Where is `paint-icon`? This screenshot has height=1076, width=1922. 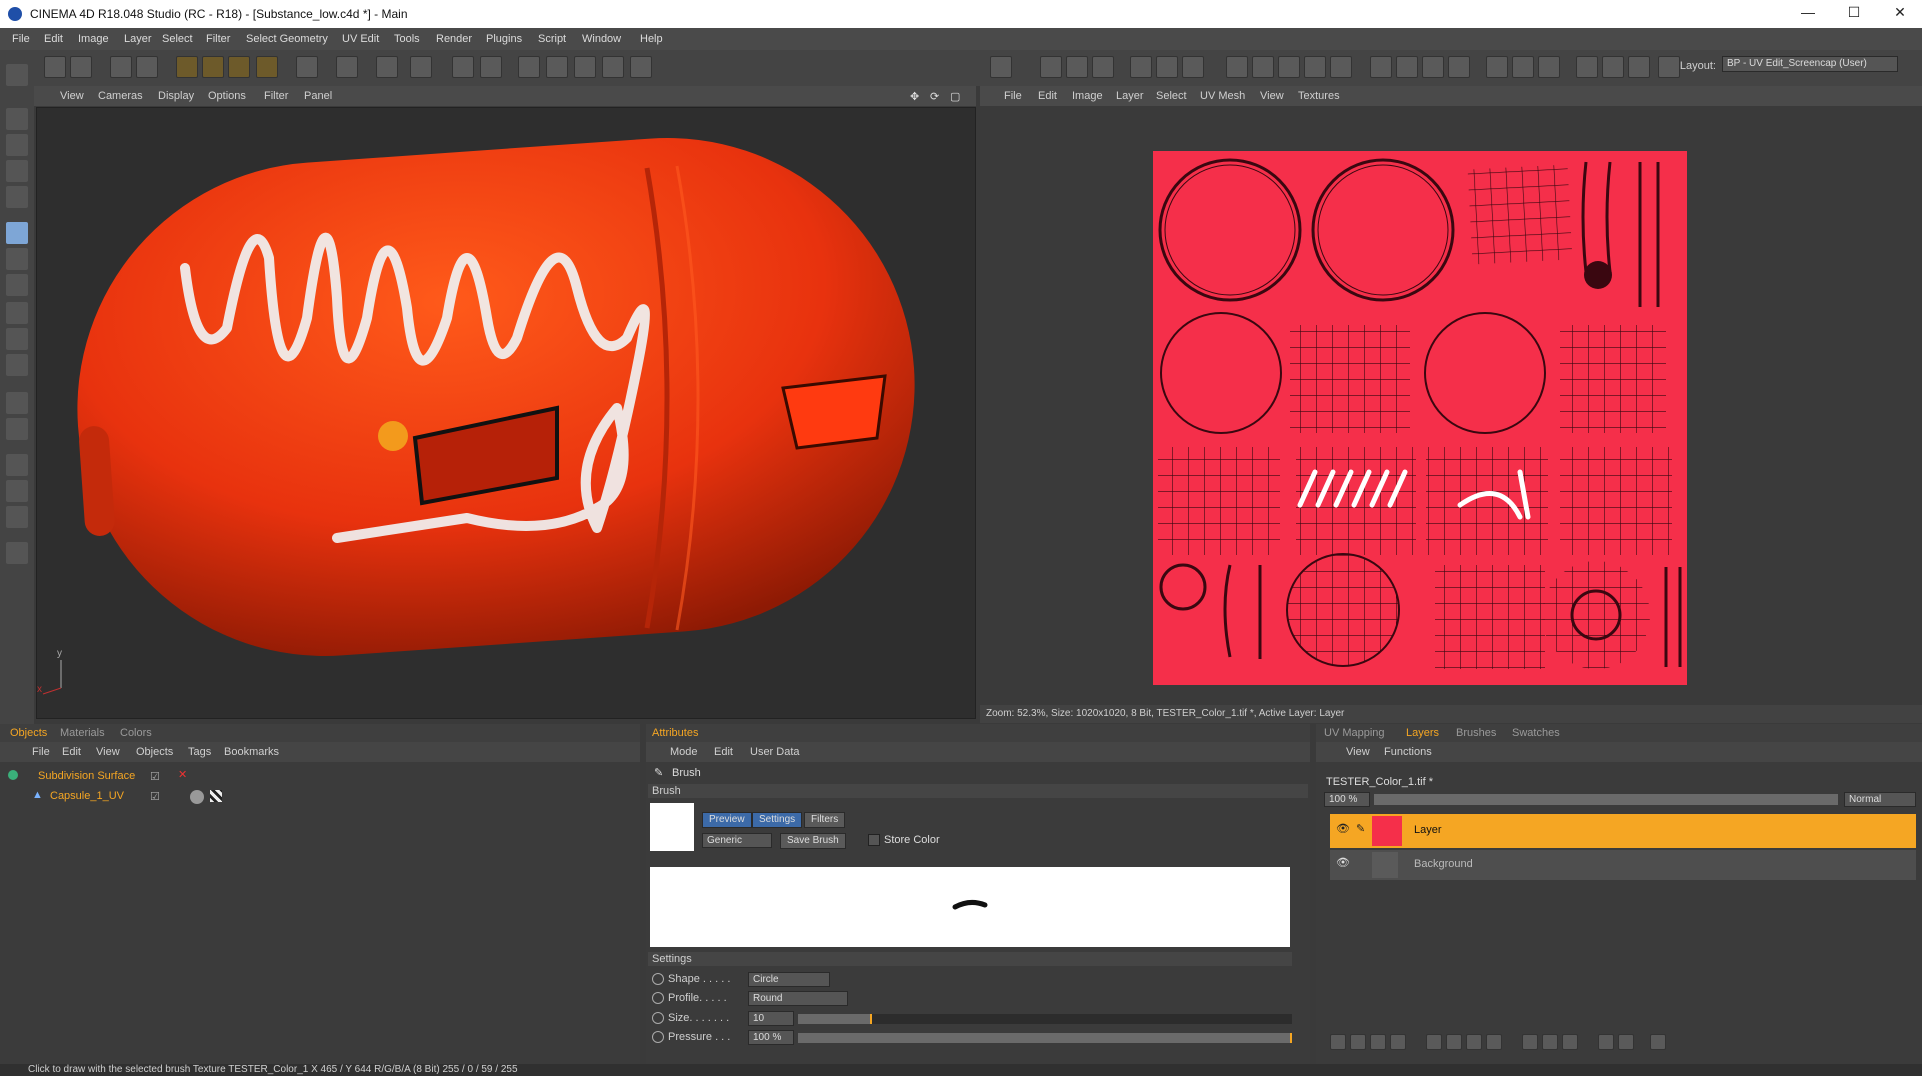
paint-icon is located at coordinates (307, 67).